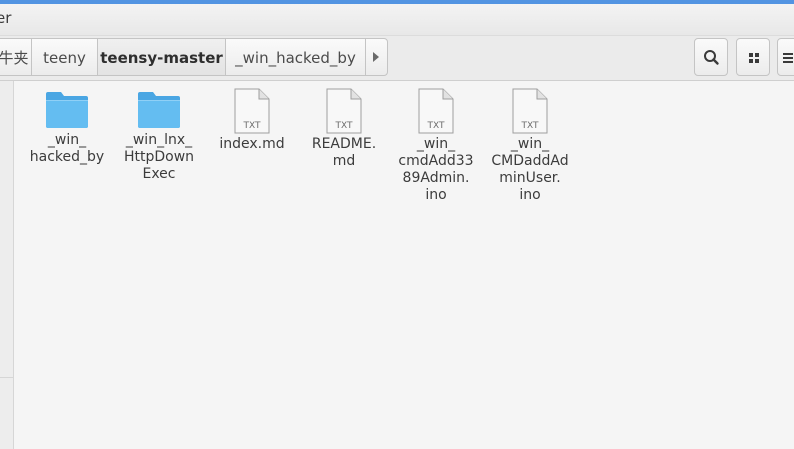 Image resolution: width=794 pixels, height=449 pixels. I want to click on file-label: _win_lnx_ HttpDown Exec, so click(159, 157).